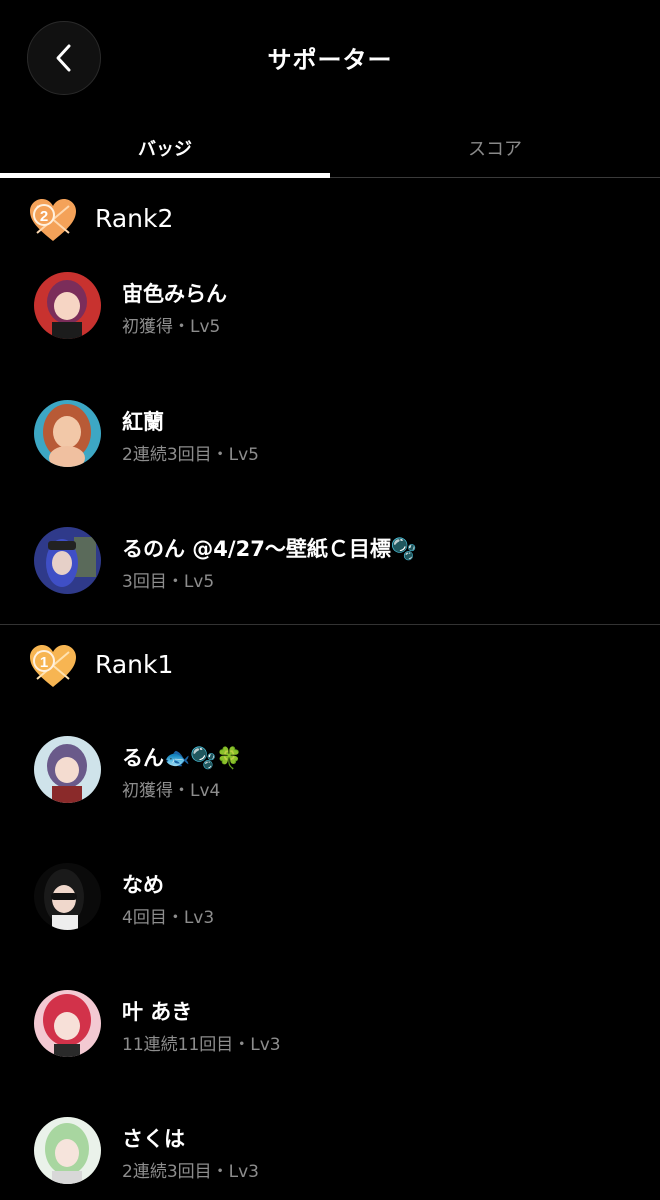 The width and height of the screenshot is (660, 1200). I want to click on heart-badge-icon: 2, so click(53, 220).